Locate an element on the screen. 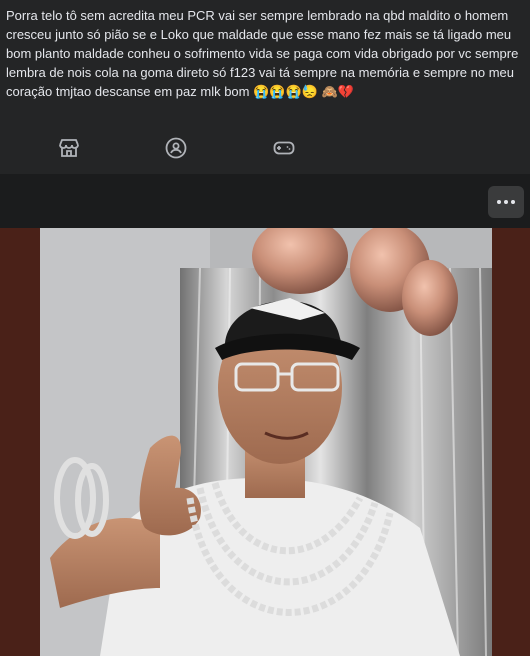  navigation-bar is located at coordinates (265, 149).